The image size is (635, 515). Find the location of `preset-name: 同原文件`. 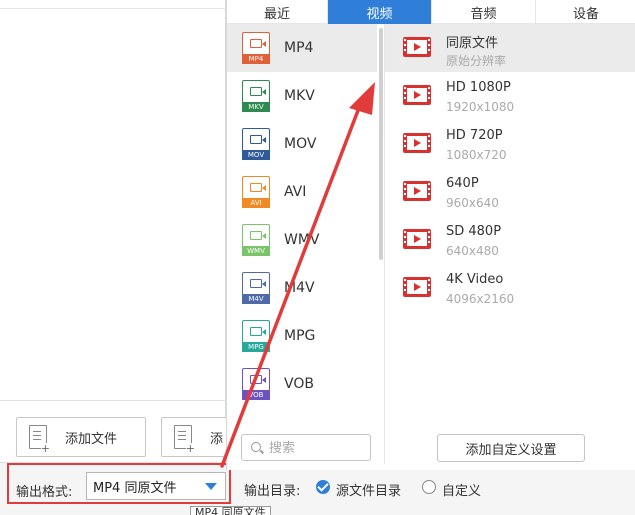

preset-name: 同原文件 is located at coordinates (472, 43).